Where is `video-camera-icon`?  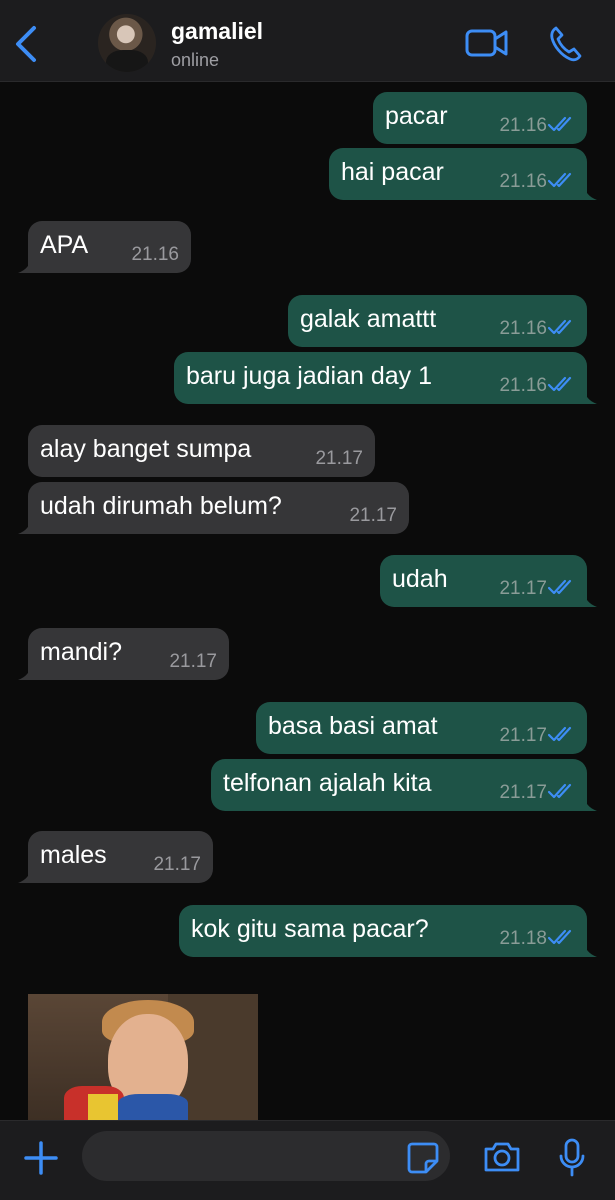 video-camera-icon is located at coordinates (486, 43).